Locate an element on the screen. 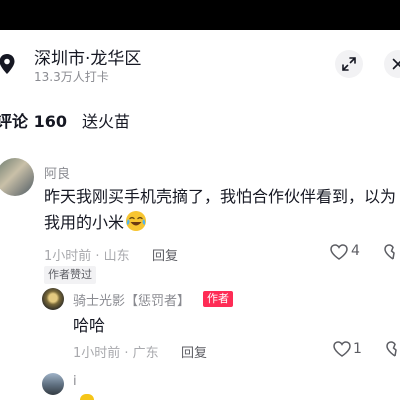 The height and width of the screenshot is (400, 400). checkin-count: 13.3万人打卡 is located at coordinates (71, 77).